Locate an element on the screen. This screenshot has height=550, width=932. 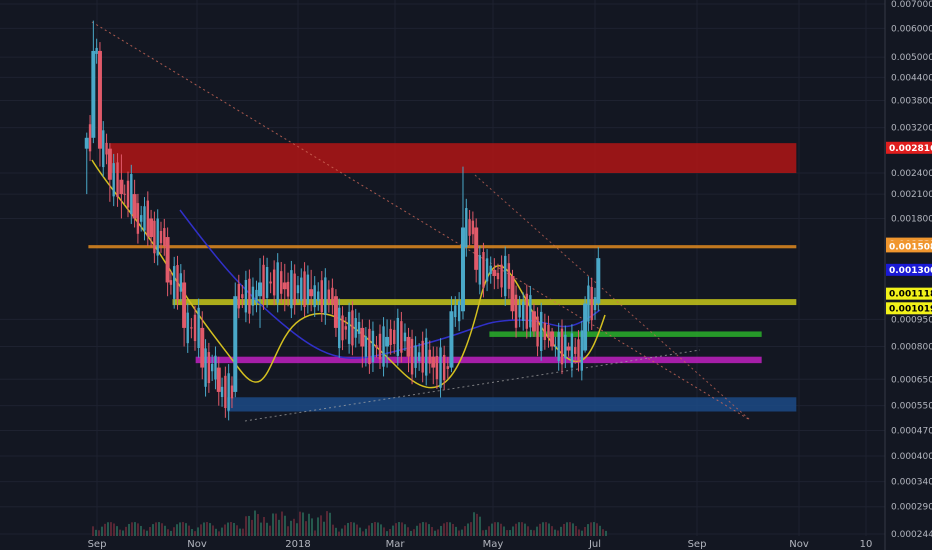
x-tick-label: Sep is located at coordinates (97, 544).